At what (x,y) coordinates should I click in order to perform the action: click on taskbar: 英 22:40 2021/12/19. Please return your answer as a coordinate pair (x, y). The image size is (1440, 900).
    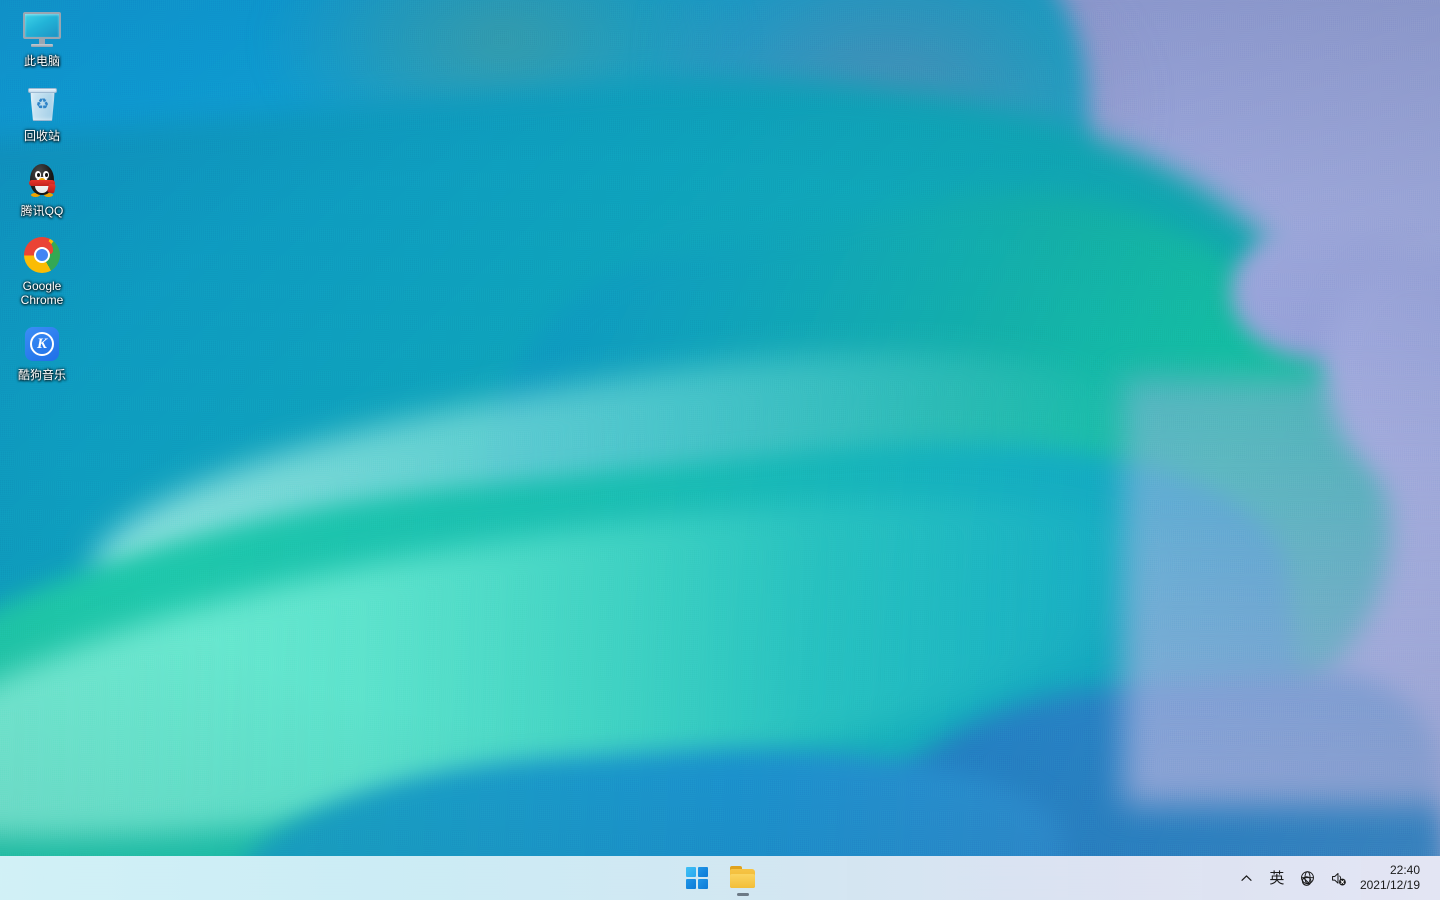
    Looking at the image, I should click on (720, 878).